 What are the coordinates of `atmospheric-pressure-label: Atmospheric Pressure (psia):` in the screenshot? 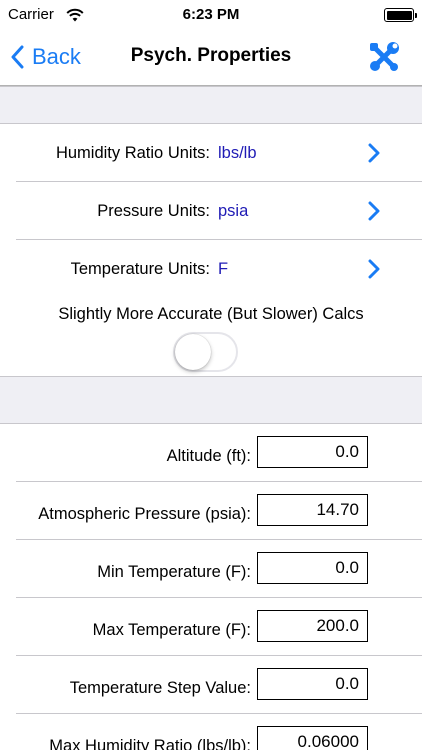 It's located at (144, 514).